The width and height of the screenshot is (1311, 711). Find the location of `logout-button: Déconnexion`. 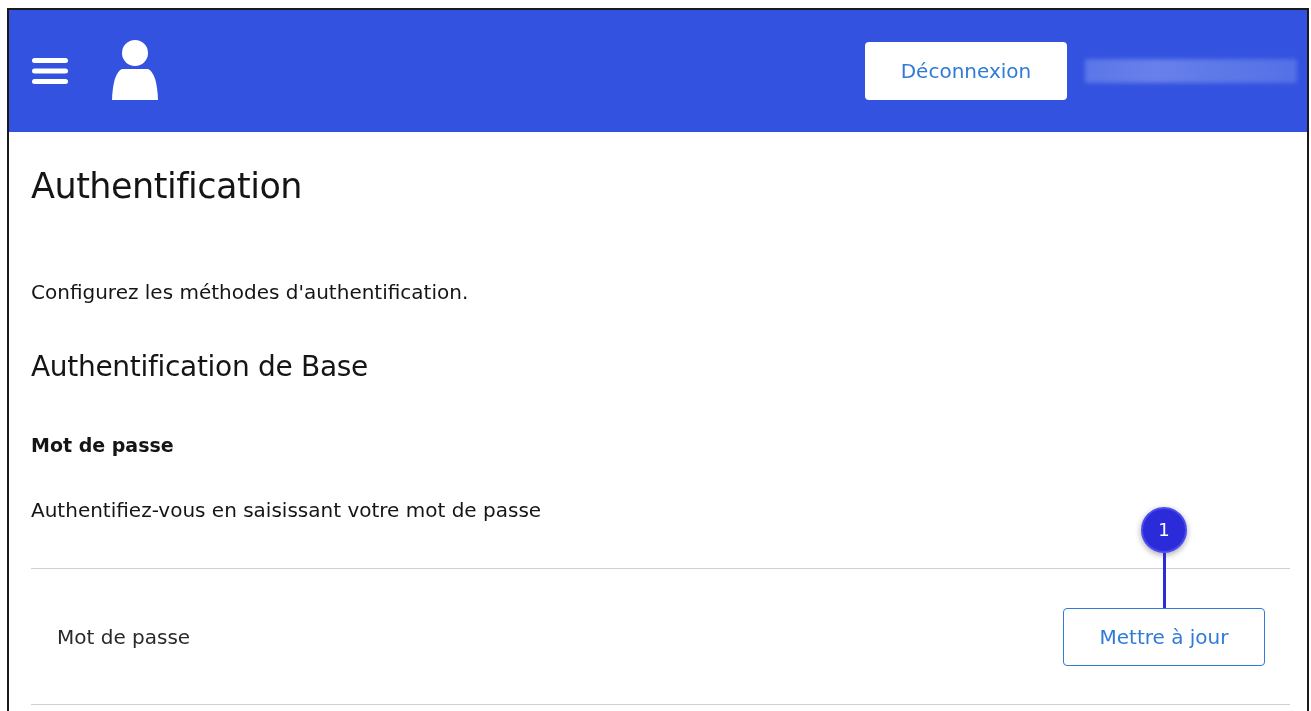

logout-button: Déconnexion is located at coordinates (966, 71).